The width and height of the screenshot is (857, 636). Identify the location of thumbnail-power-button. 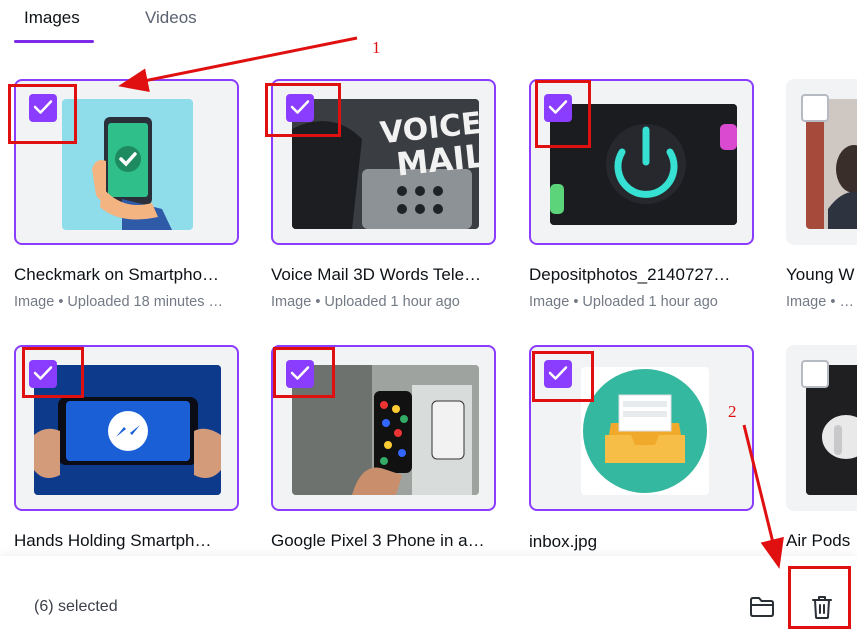
(643, 164).